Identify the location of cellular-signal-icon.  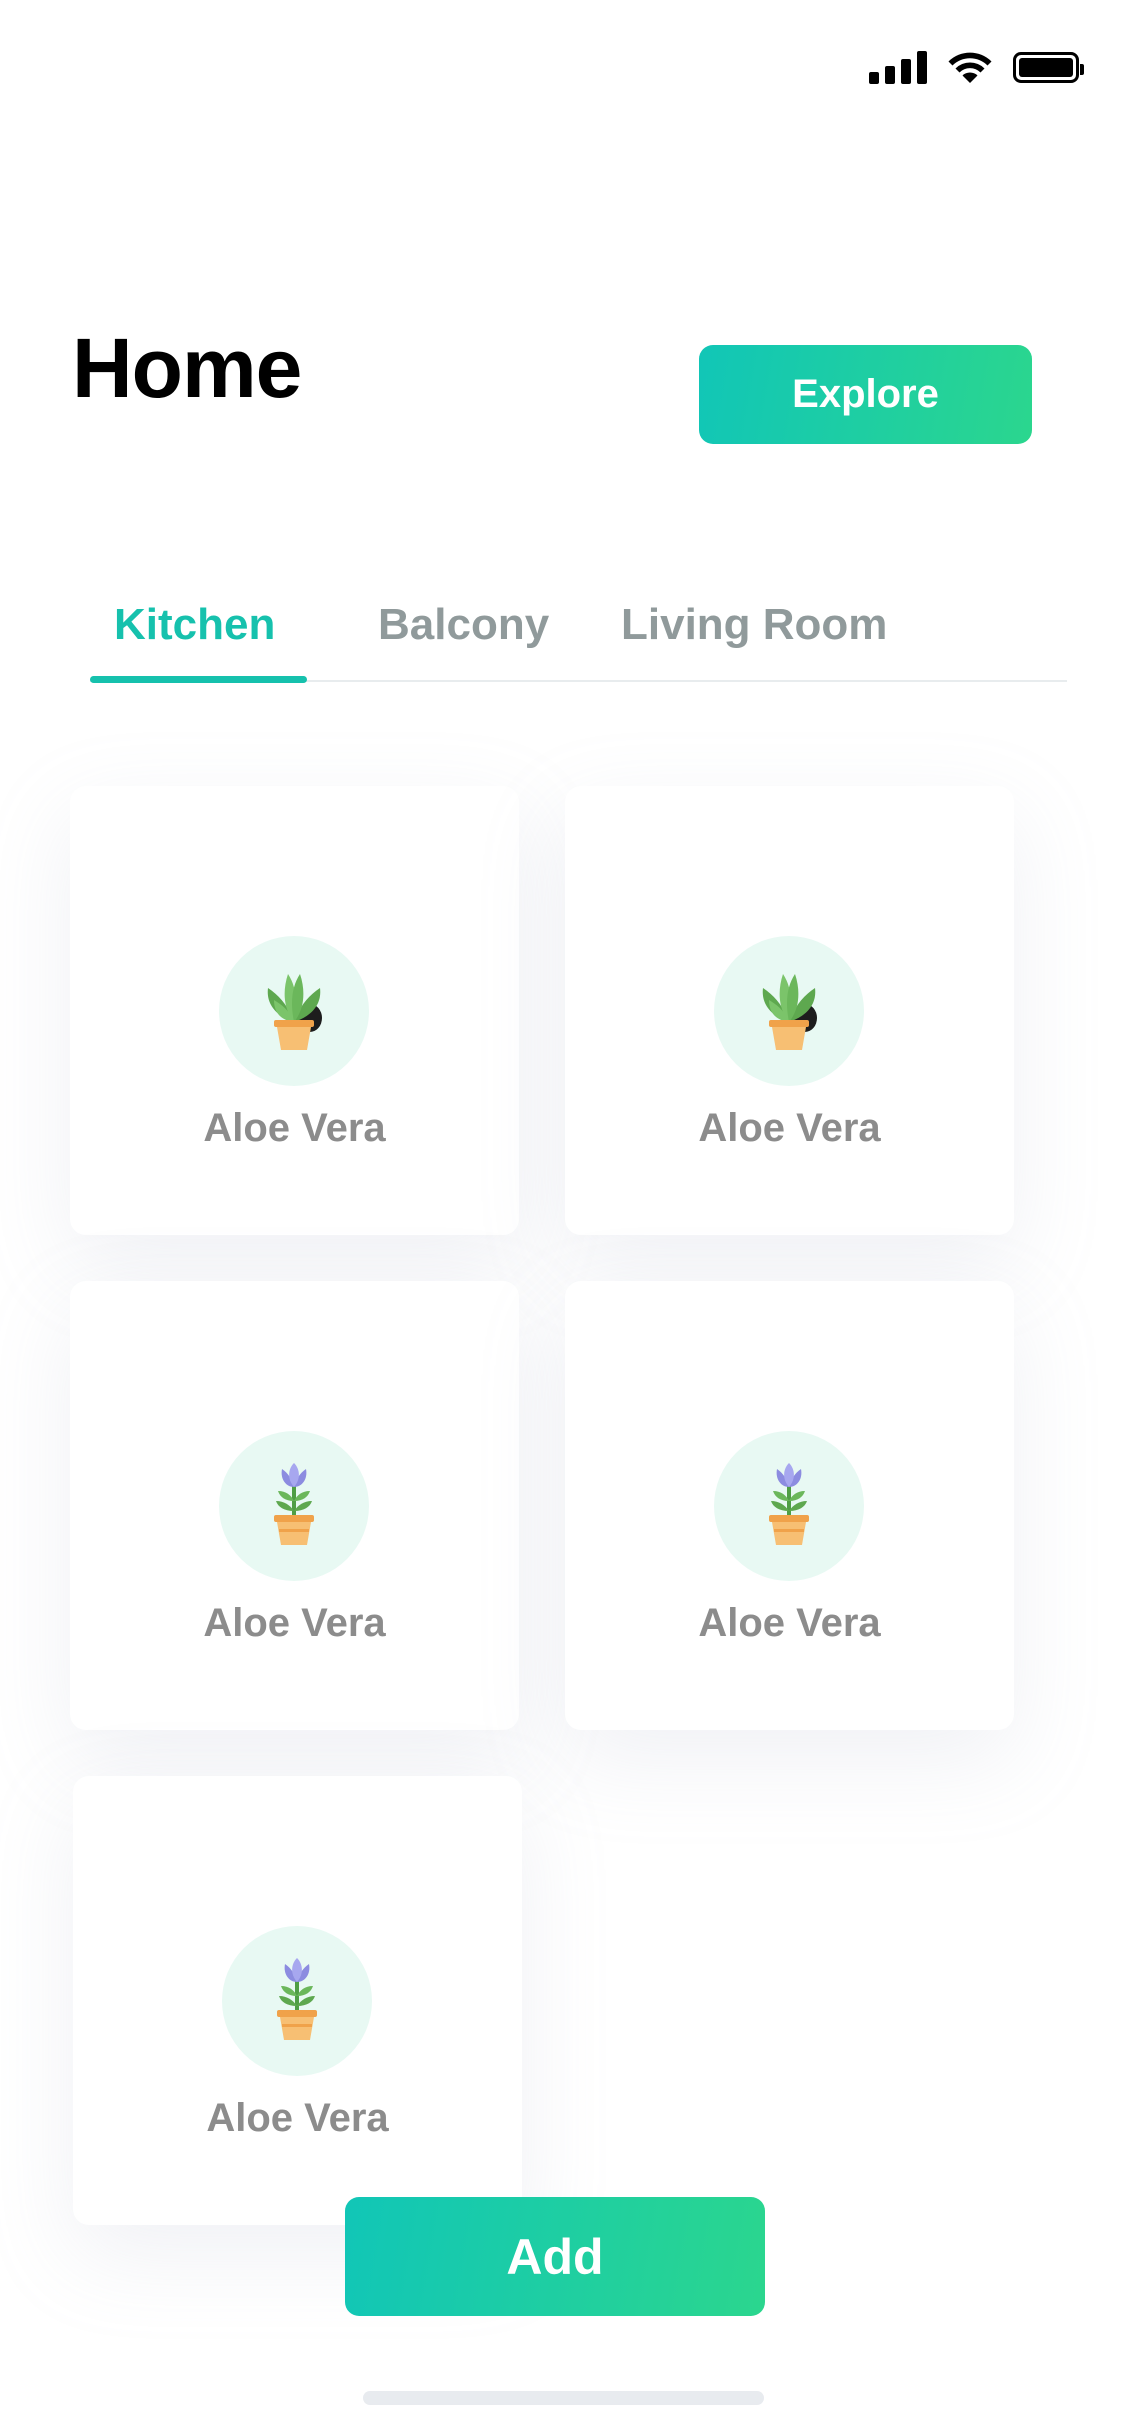
(898, 67).